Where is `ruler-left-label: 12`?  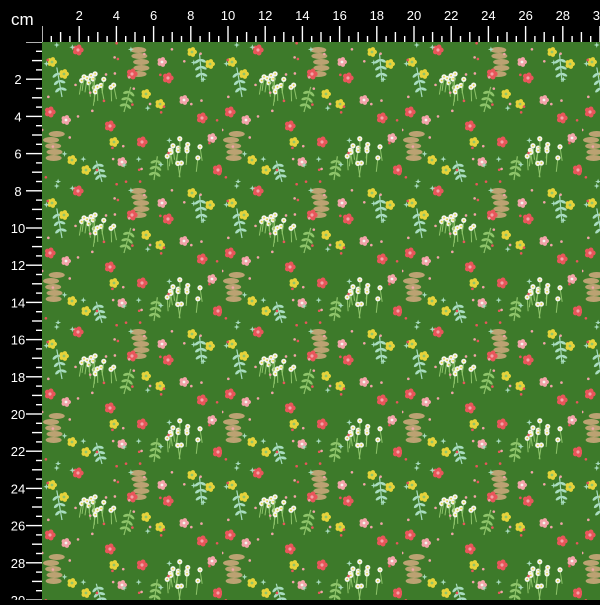 ruler-left-label: 12 is located at coordinates (18, 265).